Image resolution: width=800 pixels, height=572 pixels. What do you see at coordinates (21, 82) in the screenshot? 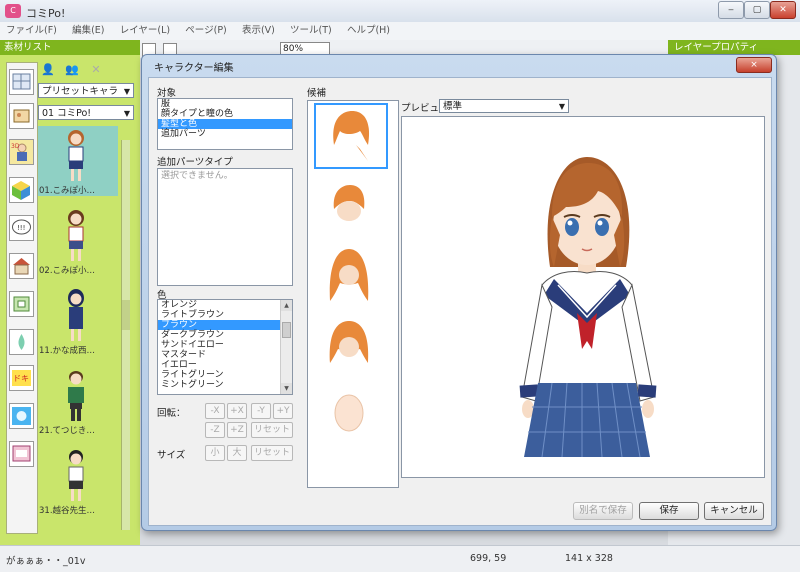
I see `category-background-icon` at bounding box center [21, 82].